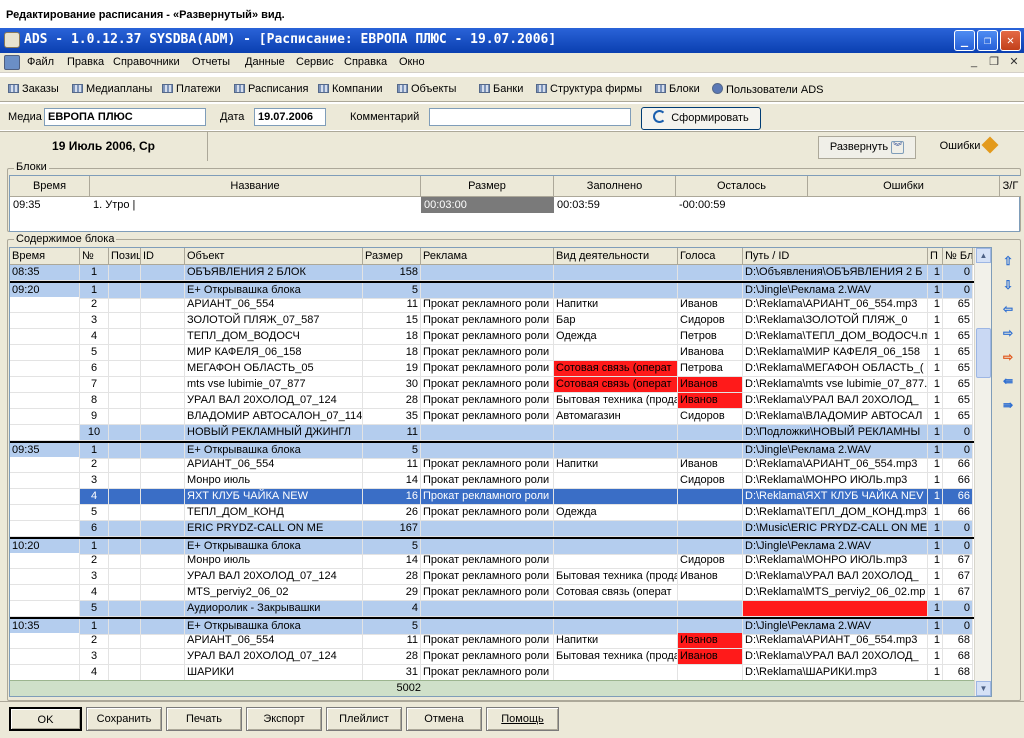 The height and width of the screenshot is (738, 1024). I want to click on cell-block-number: 0, so click(958, 433).